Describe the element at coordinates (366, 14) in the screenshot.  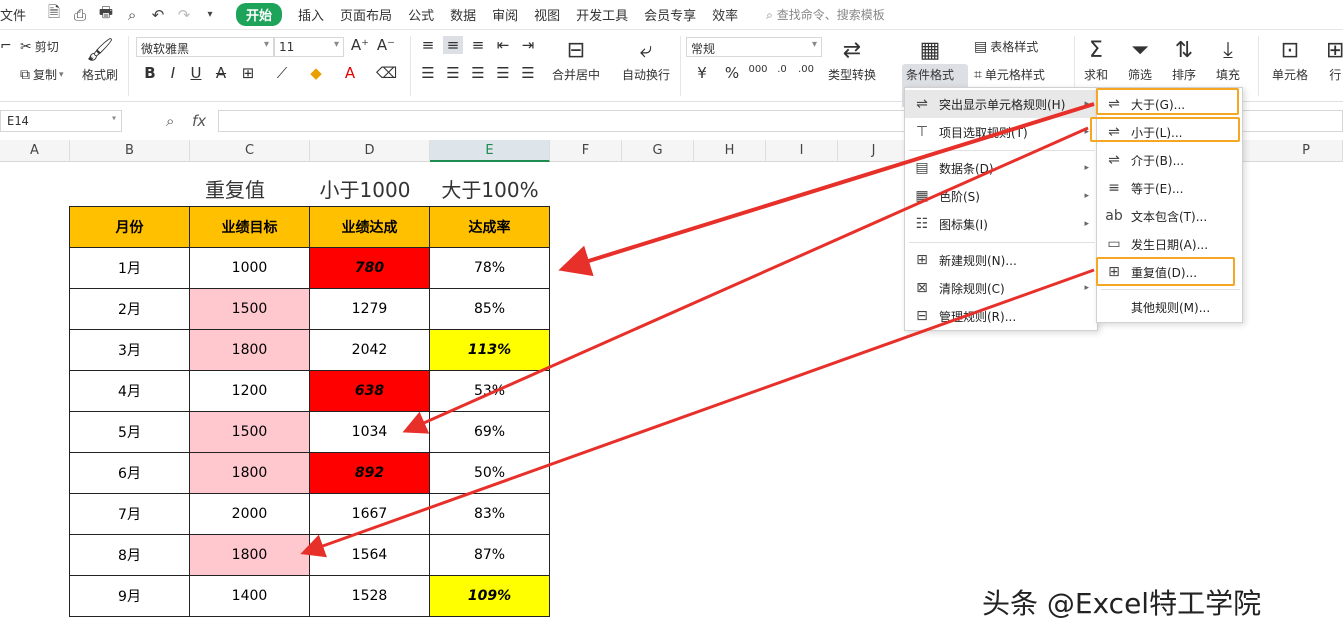
I see `tab-page-layout: 页面布局` at that location.